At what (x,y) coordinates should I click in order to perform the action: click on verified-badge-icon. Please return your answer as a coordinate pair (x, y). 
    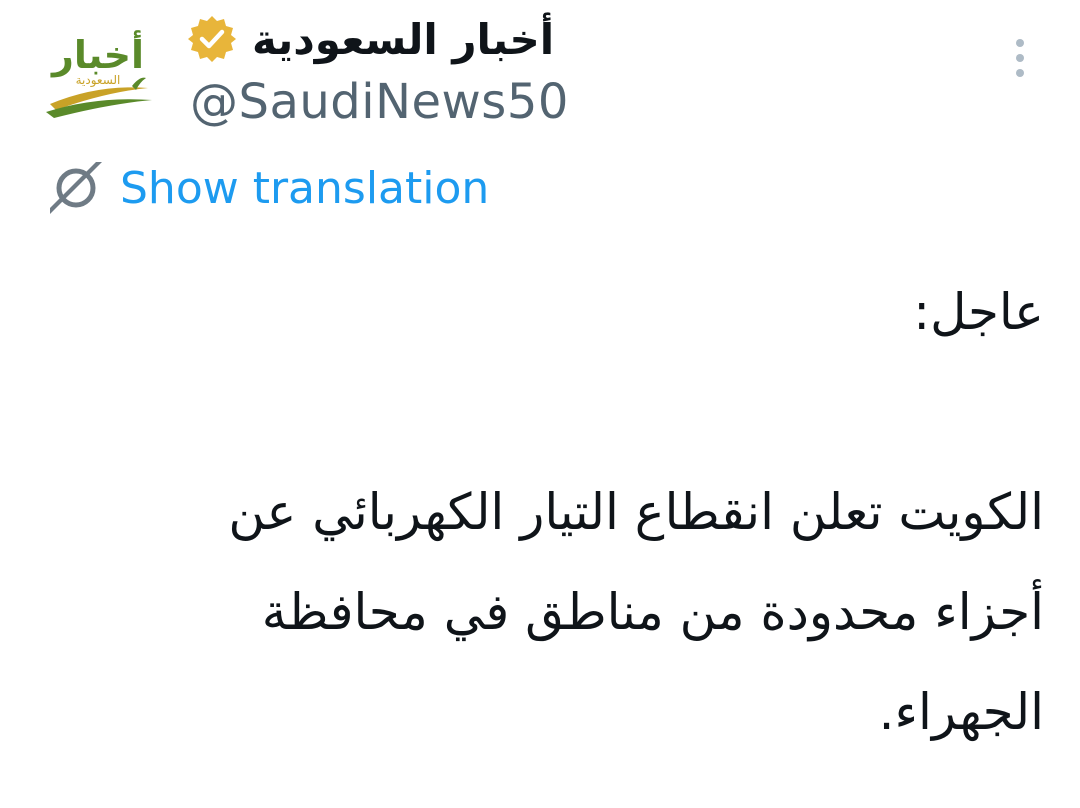
    Looking at the image, I should click on (212, 39).